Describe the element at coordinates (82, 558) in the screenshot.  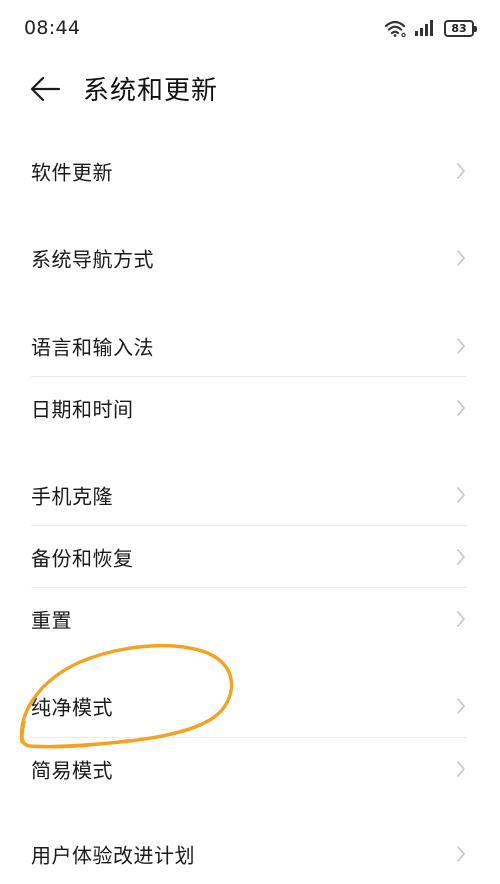
I see `item-label: 备份和恢复` at that location.